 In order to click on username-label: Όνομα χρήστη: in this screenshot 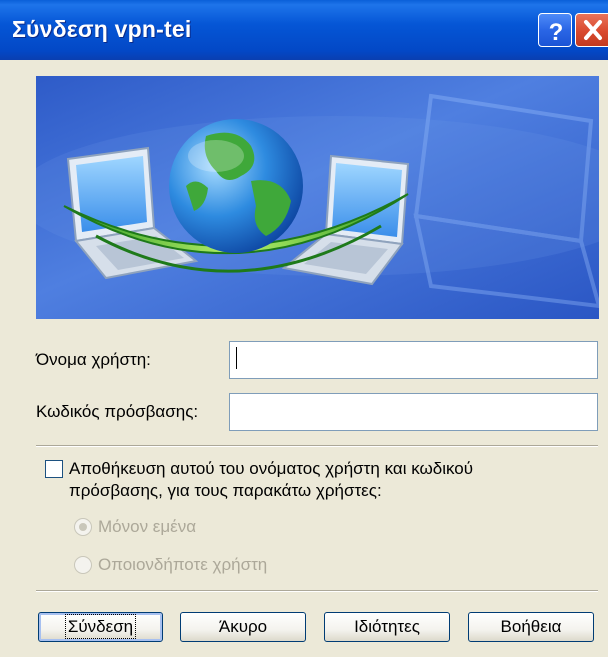, I will do `click(93, 359)`.